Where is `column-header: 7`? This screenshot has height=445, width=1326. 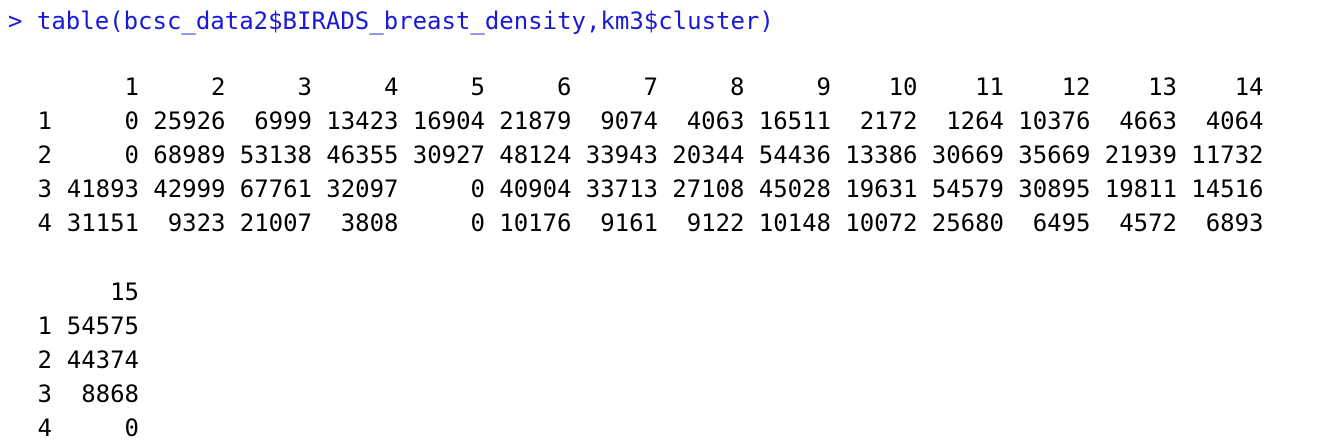
column-header: 7 is located at coordinates (650, 87).